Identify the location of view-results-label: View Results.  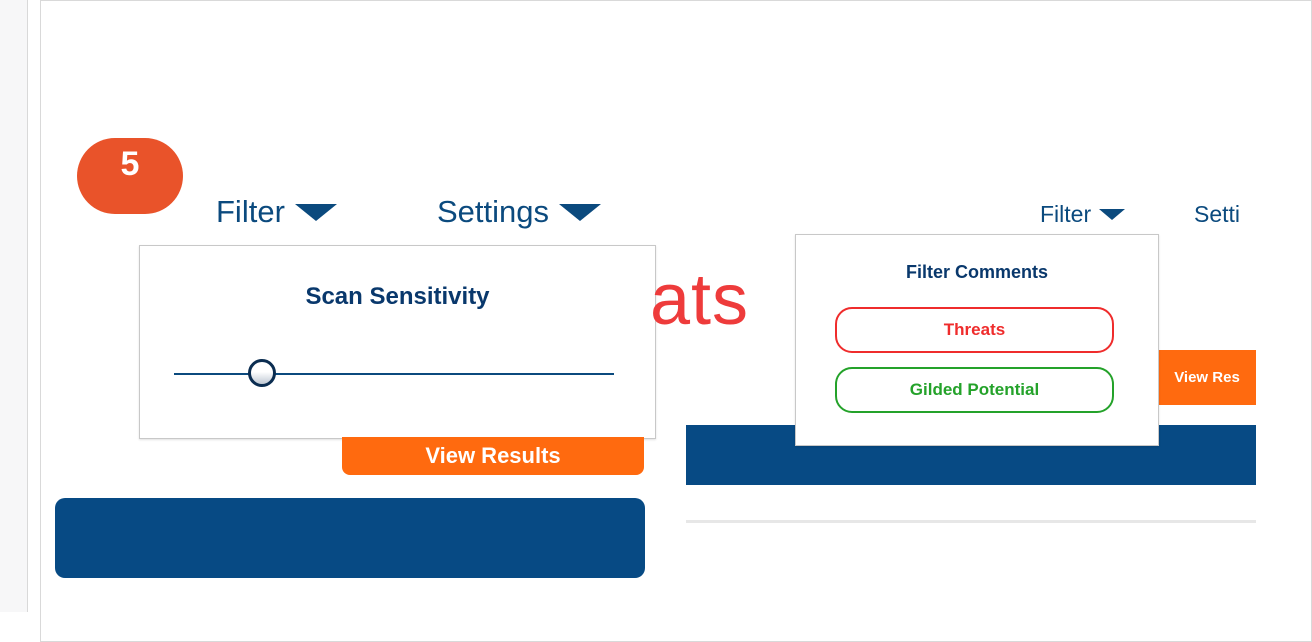
(493, 455).